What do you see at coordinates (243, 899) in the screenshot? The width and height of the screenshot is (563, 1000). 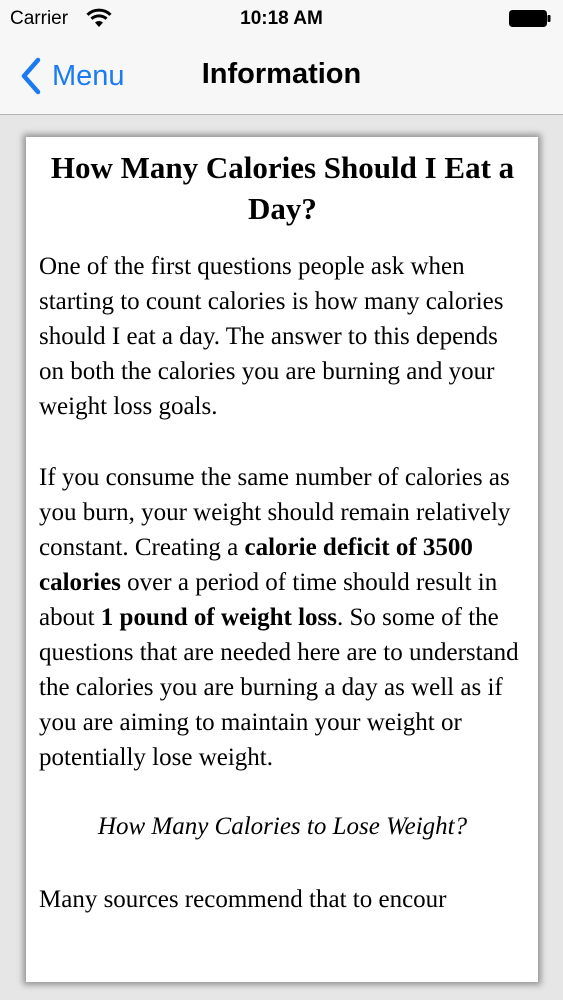 I see `article-paragraph-3: Many sources recommend that to encour` at bounding box center [243, 899].